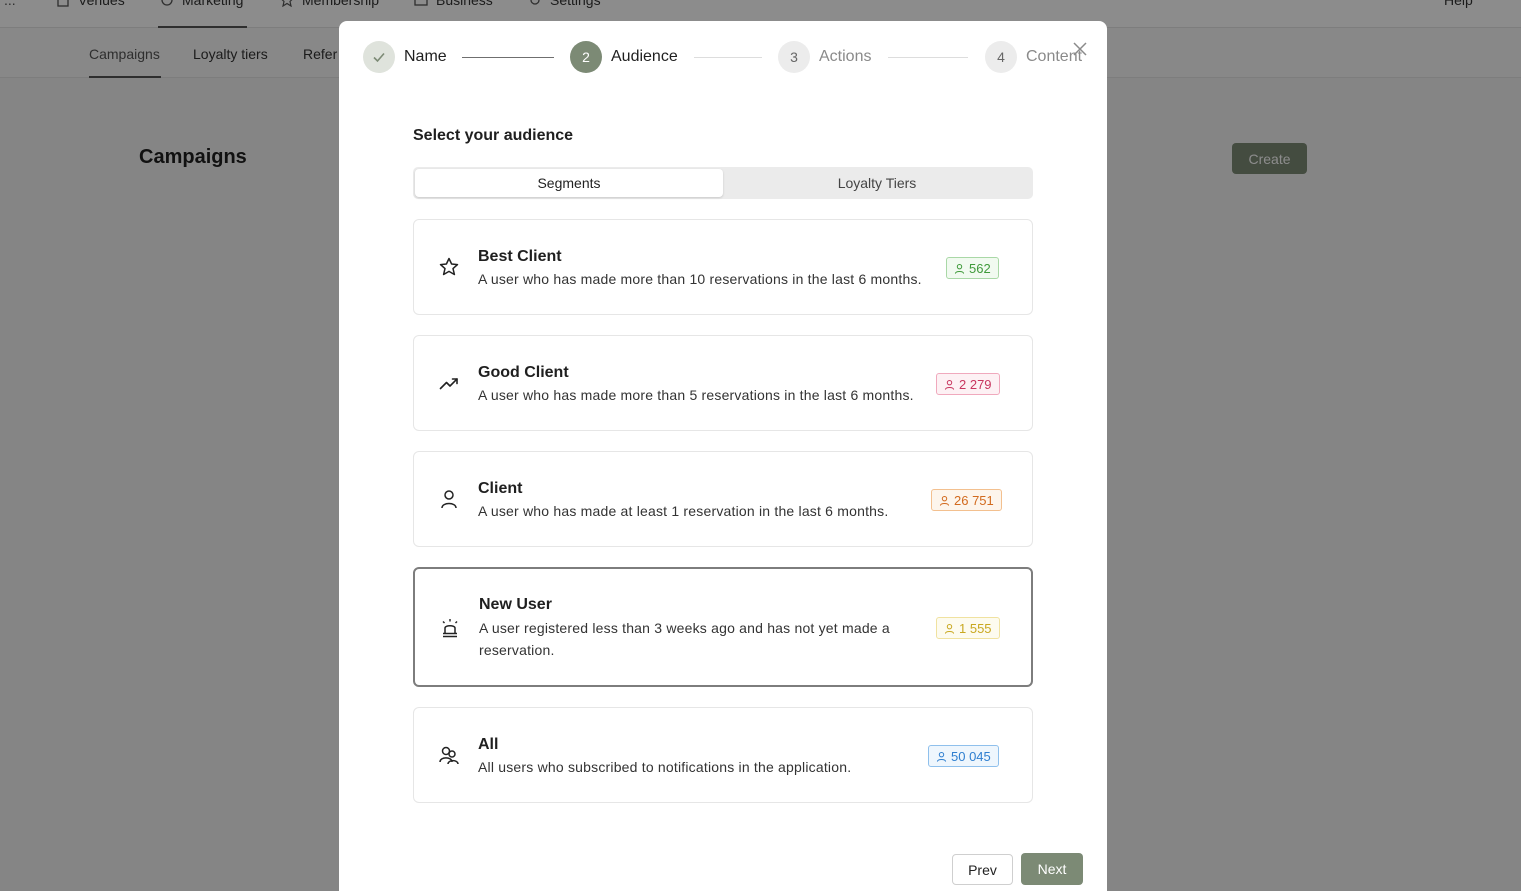 This screenshot has width=1521, height=891. I want to click on check-icon, so click(379, 57).